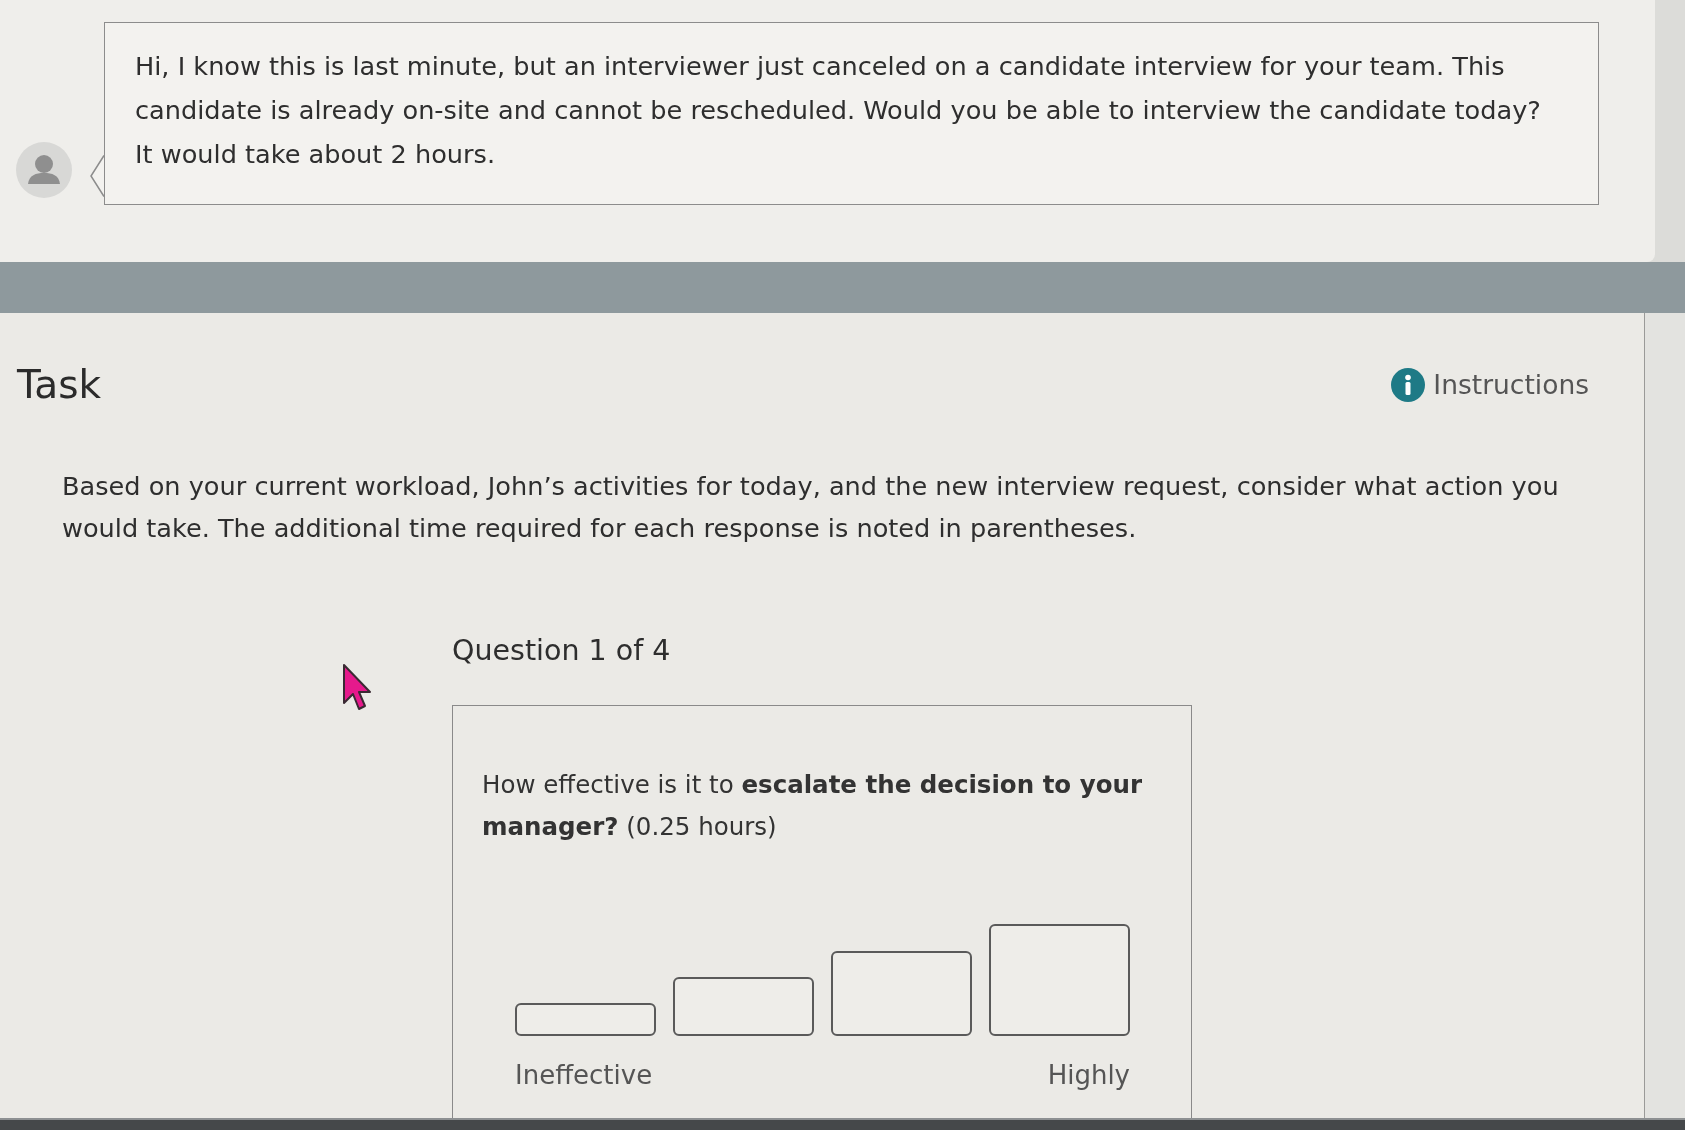 This screenshot has width=1685, height=1130. What do you see at coordinates (813, 806) in the screenshot?
I see `question-text: How effective is it to escalate the decision to your manager? (0.25 hours)` at bounding box center [813, 806].